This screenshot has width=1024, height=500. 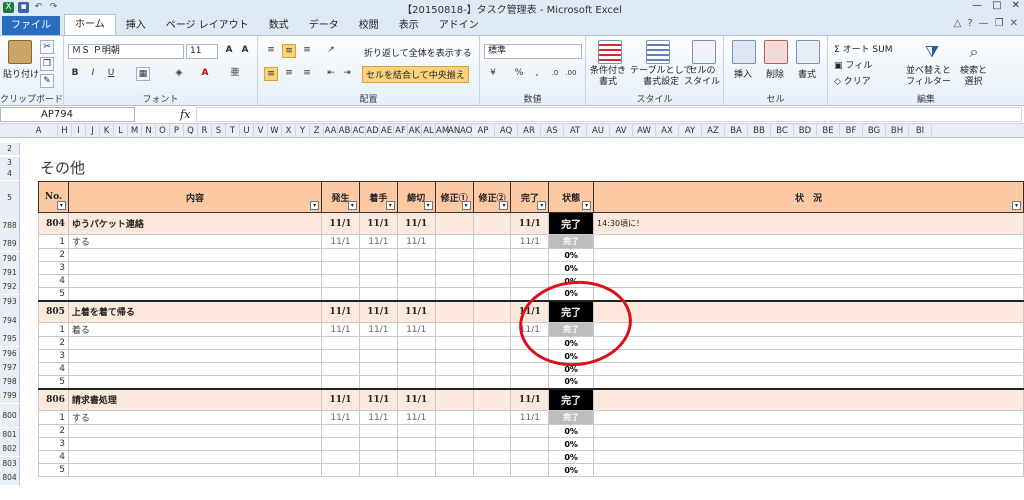 I want to click on column-header: AC, so click(x=359, y=131).